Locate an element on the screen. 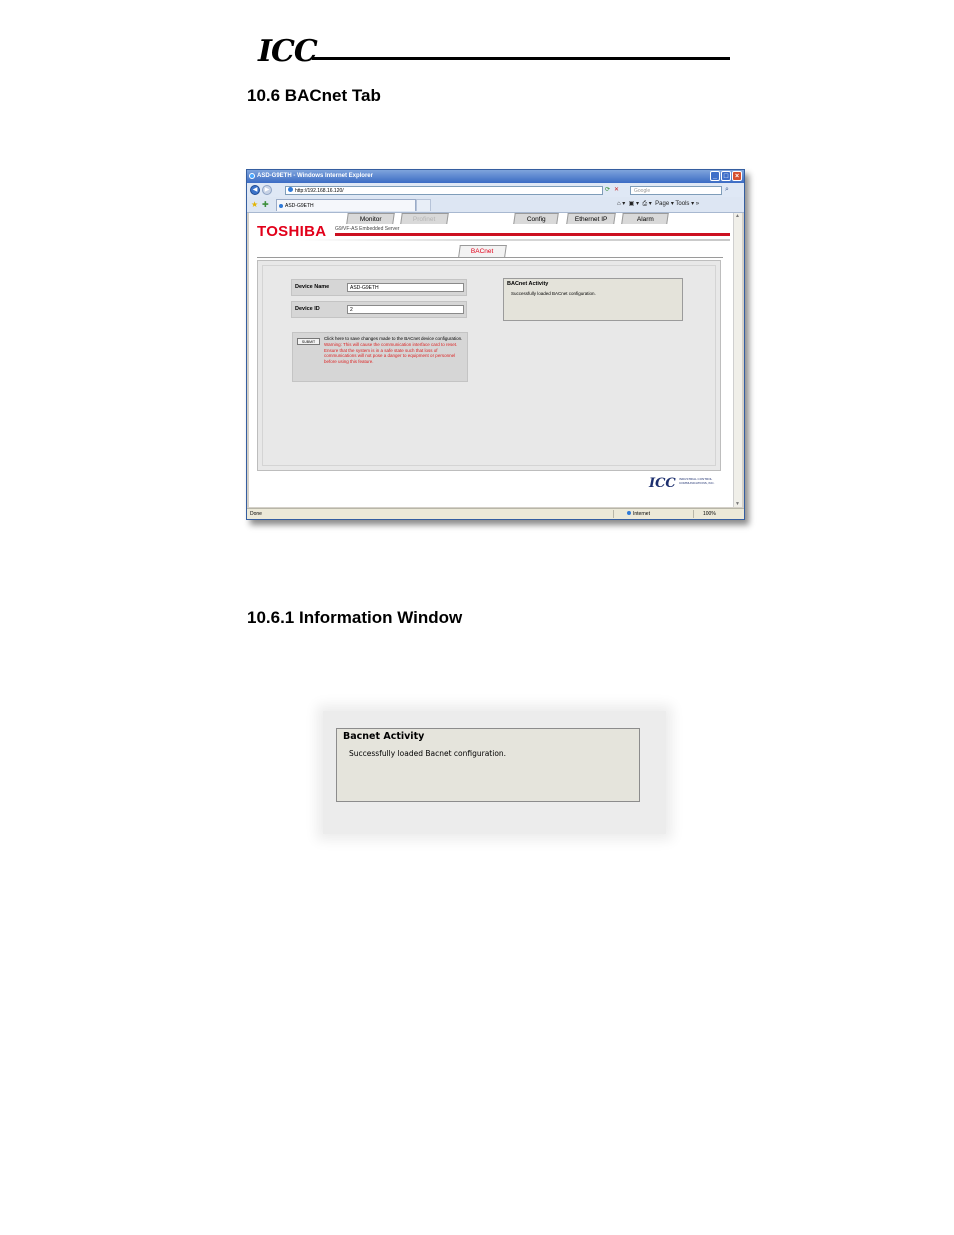 This screenshot has width=954, height=1235. section-heading: 10.6 BACnet Tab is located at coordinates (314, 95).